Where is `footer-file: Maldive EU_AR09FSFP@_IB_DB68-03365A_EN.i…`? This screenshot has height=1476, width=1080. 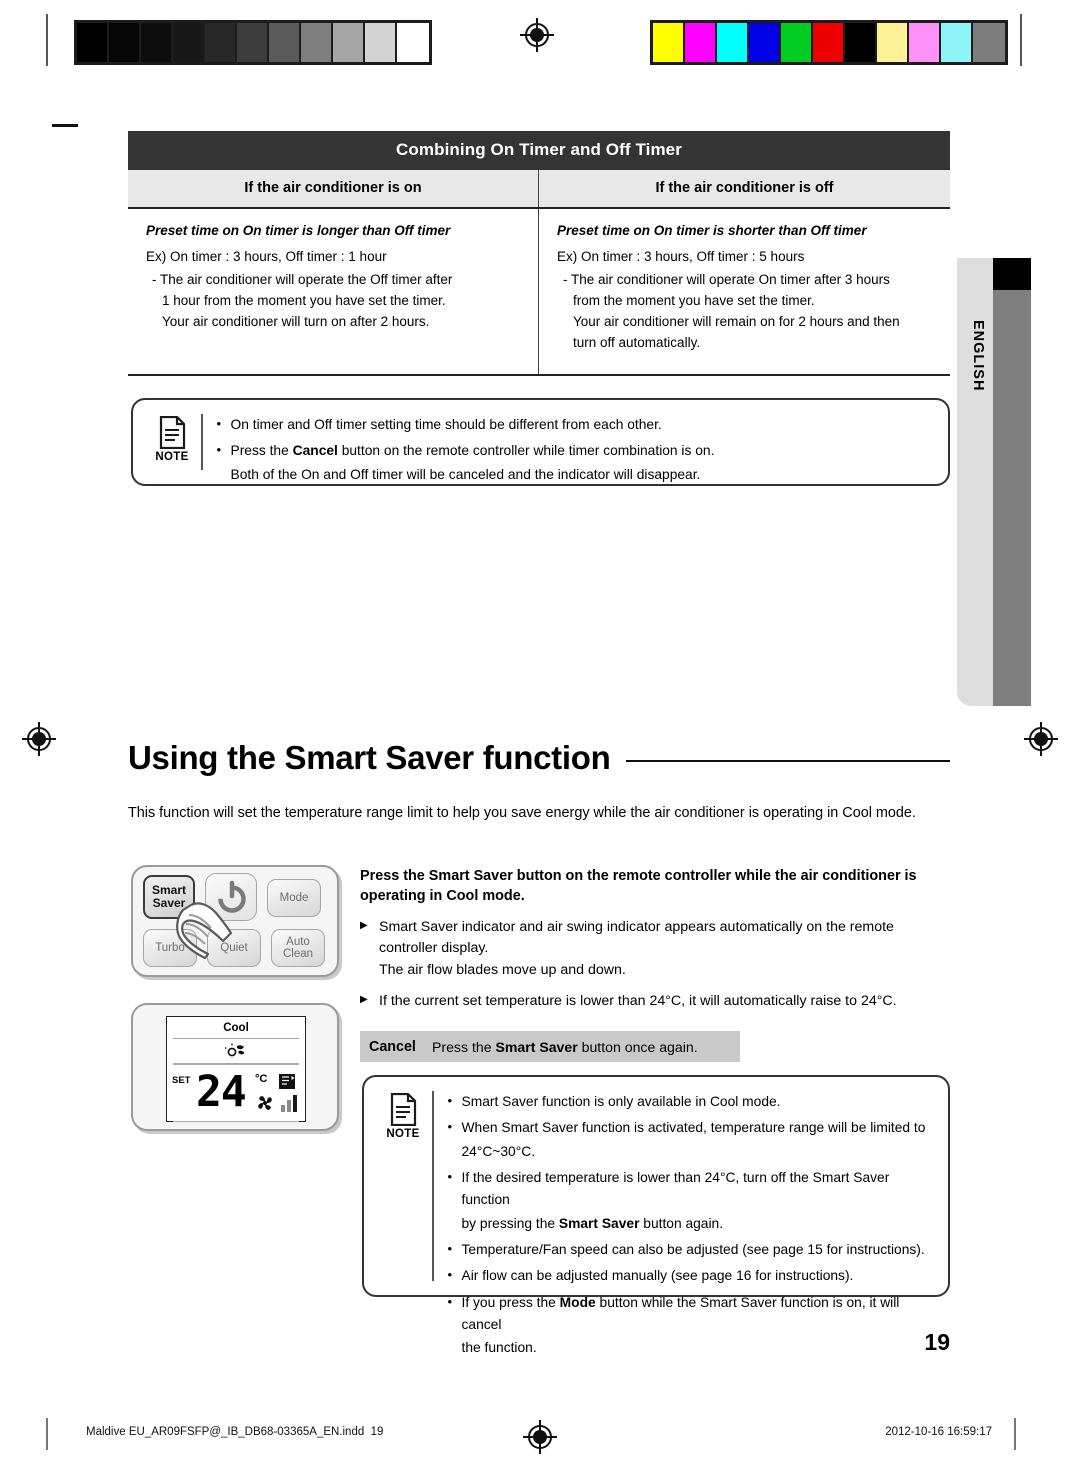
footer-file: Maldive EU_AR09FSFP@_IB_DB68-03365A_EN.i… is located at coordinates (225, 1432).